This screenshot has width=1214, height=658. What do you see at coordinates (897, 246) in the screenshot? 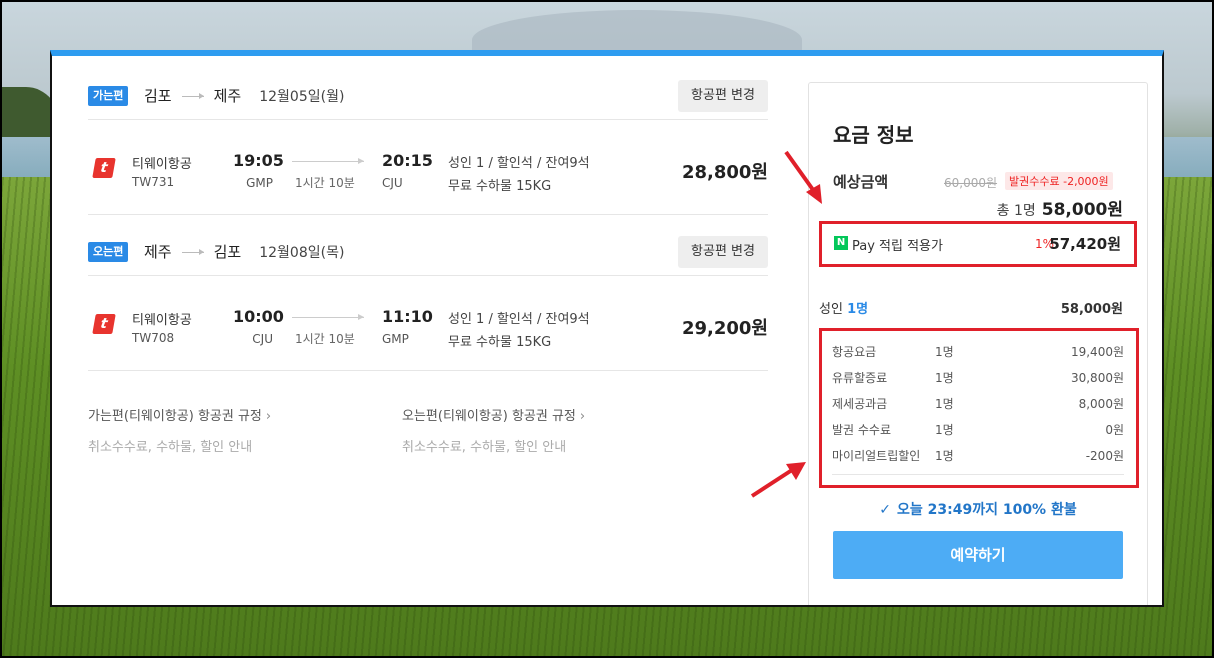
I see `npay-label: Pay 적립 적용가` at bounding box center [897, 246].